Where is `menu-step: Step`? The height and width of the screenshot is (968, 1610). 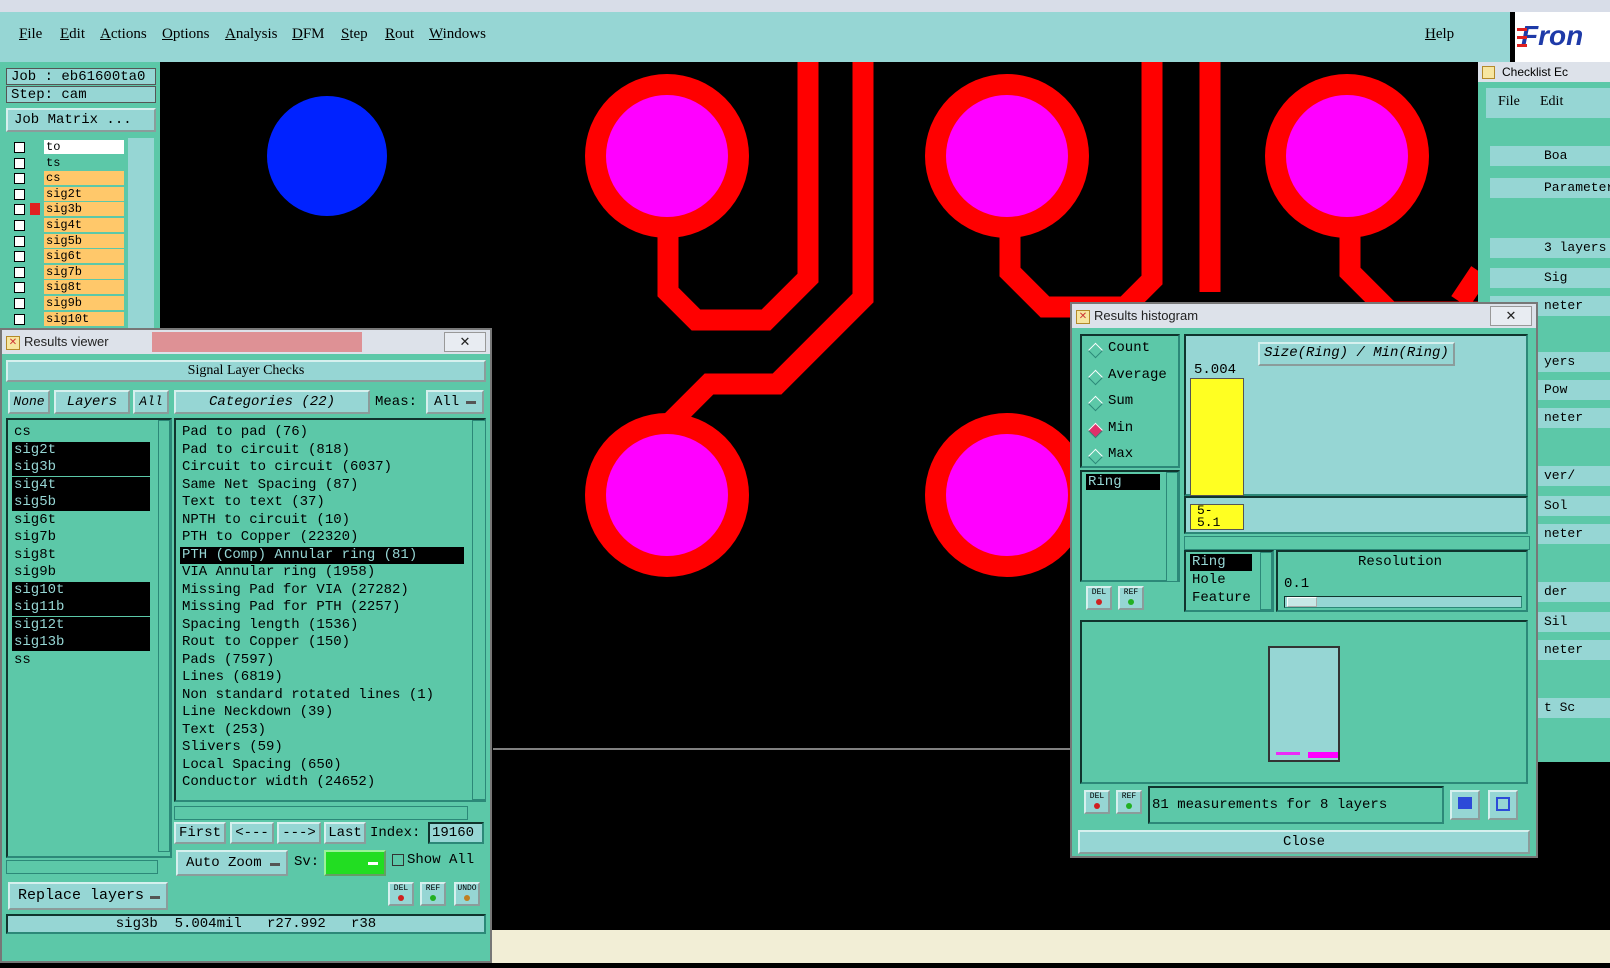 menu-step: Step is located at coordinates (354, 34).